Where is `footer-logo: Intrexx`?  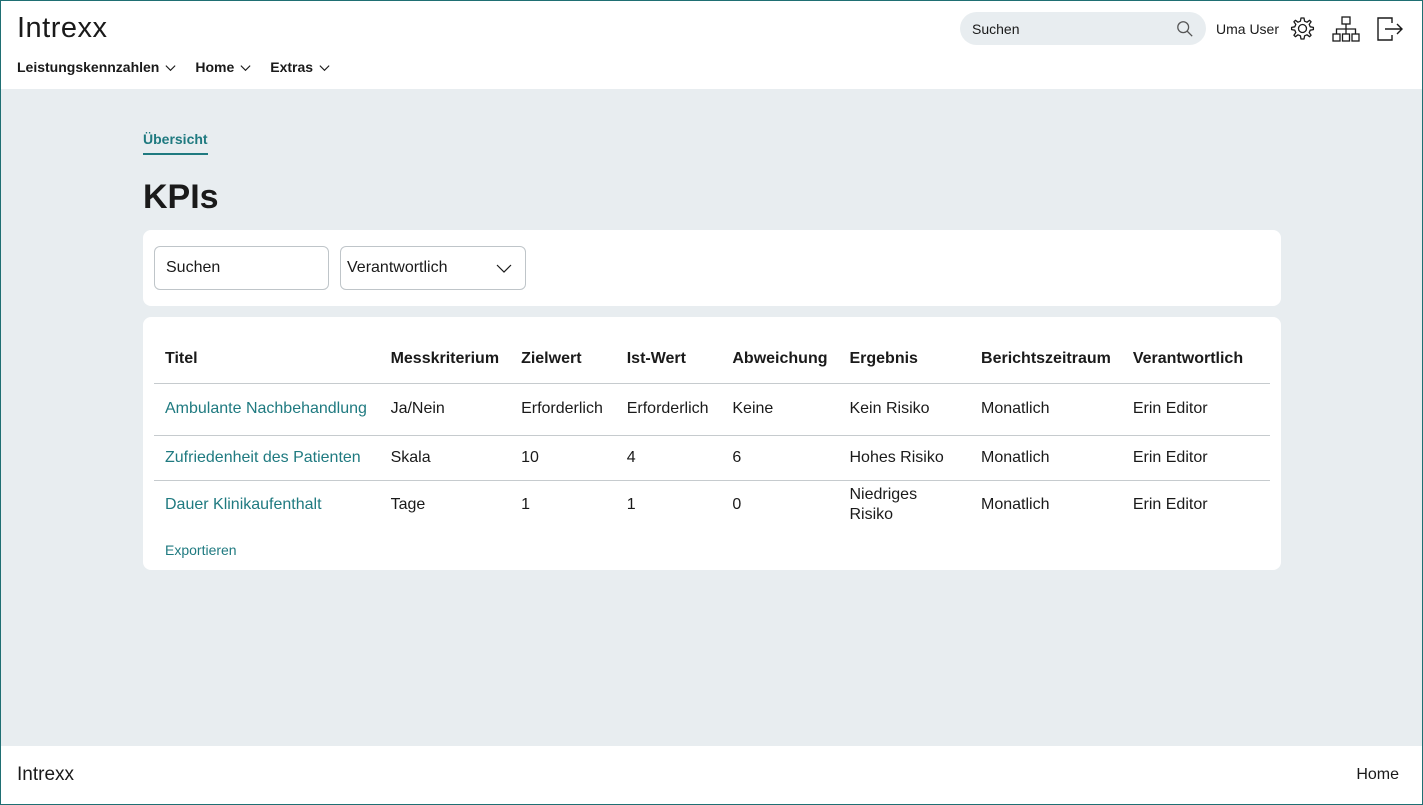
footer-logo: Intrexx is located at coordinates (45, 775).